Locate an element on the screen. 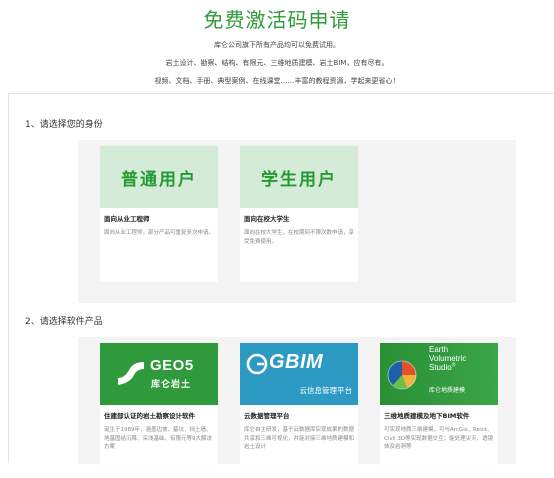  evs-logo-line-3: Studio is located at coordinates (440, 368).